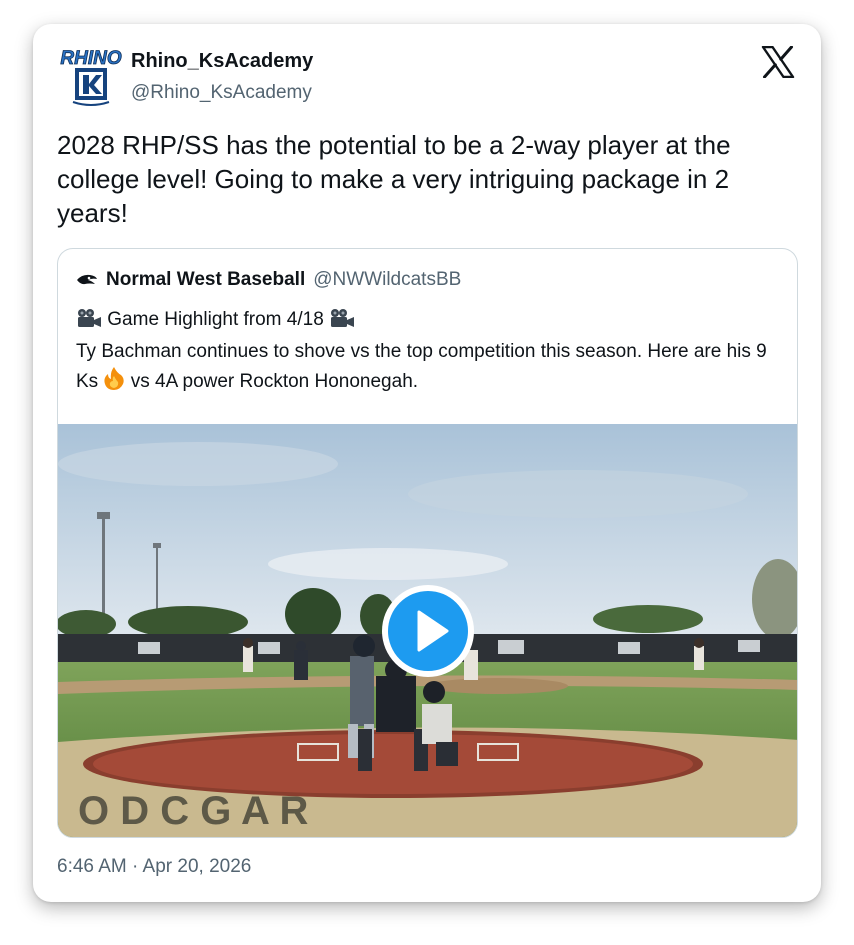 This screenshot has height=945, width=854. What do you see at coordinates (114, 382) in the screenshot?
I see `fire-icon` at bounding box center [114, 382].